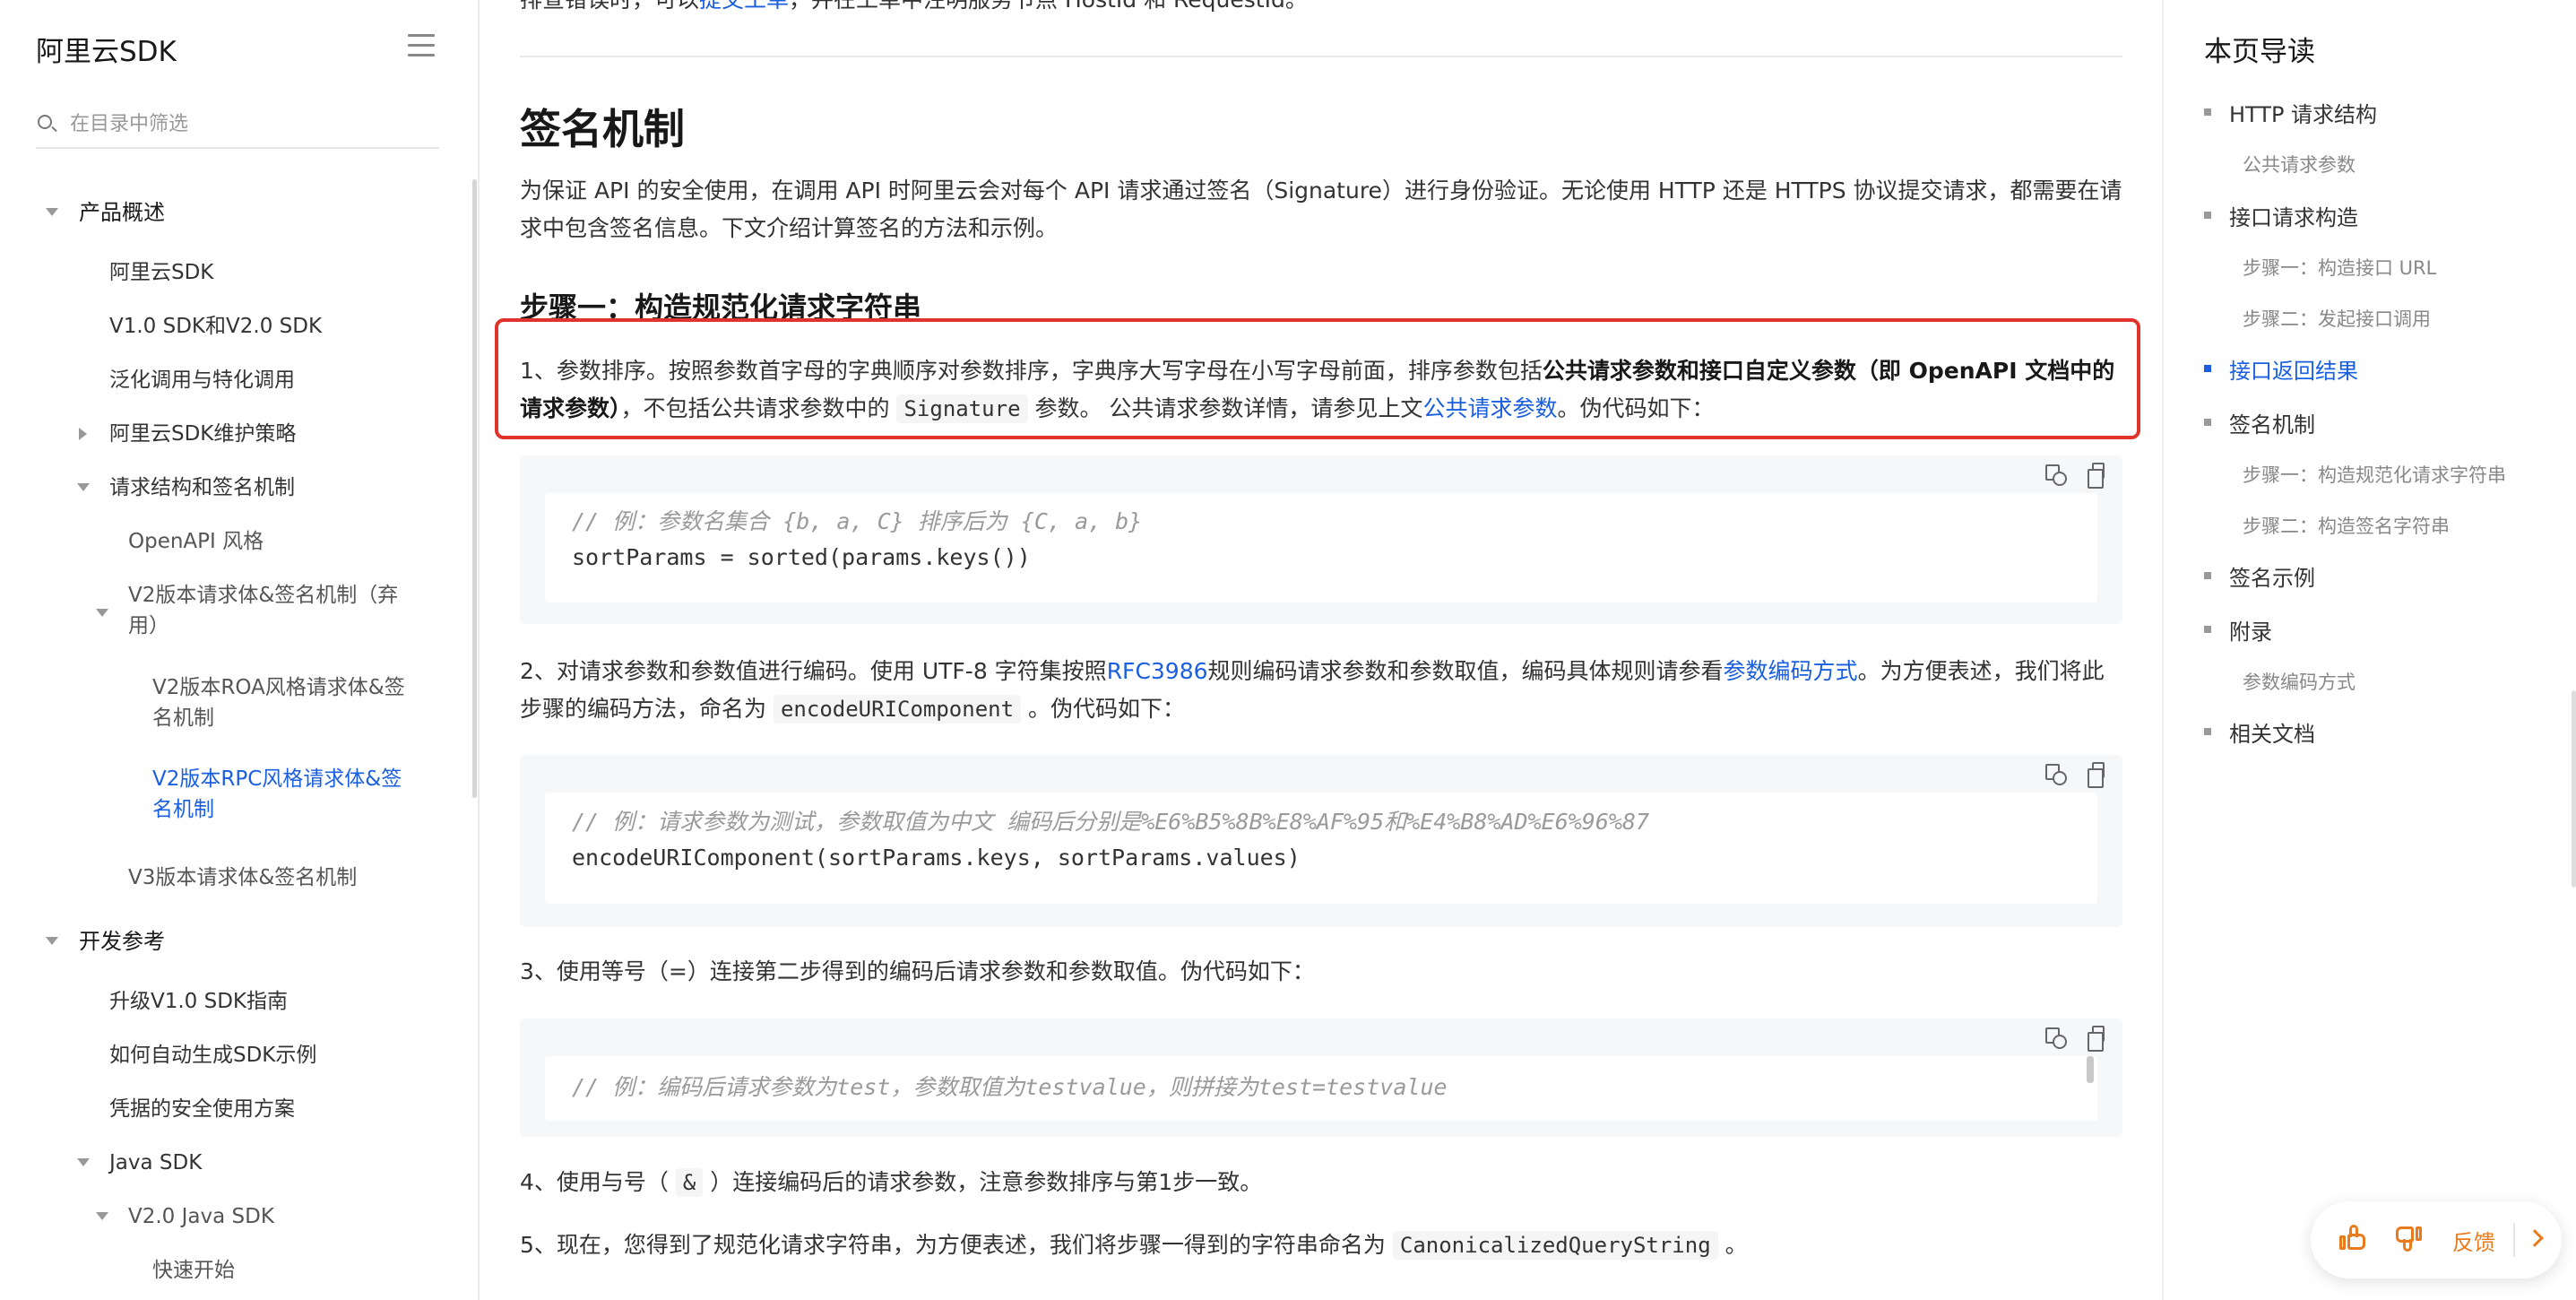  What do you see at coordinates (212, 1055) in the screenshot?
I see `sidebar-item-auto-generate: 如何自动生成SDK示例` at bounding box center [212, 1055].